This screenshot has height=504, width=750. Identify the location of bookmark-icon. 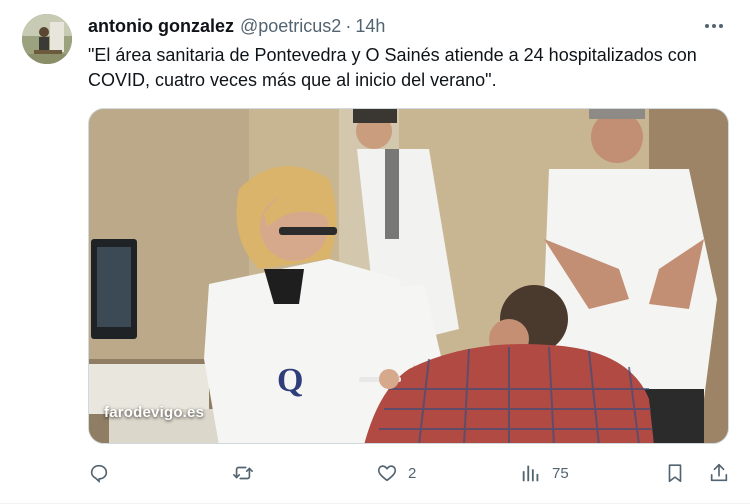
(675, 473).